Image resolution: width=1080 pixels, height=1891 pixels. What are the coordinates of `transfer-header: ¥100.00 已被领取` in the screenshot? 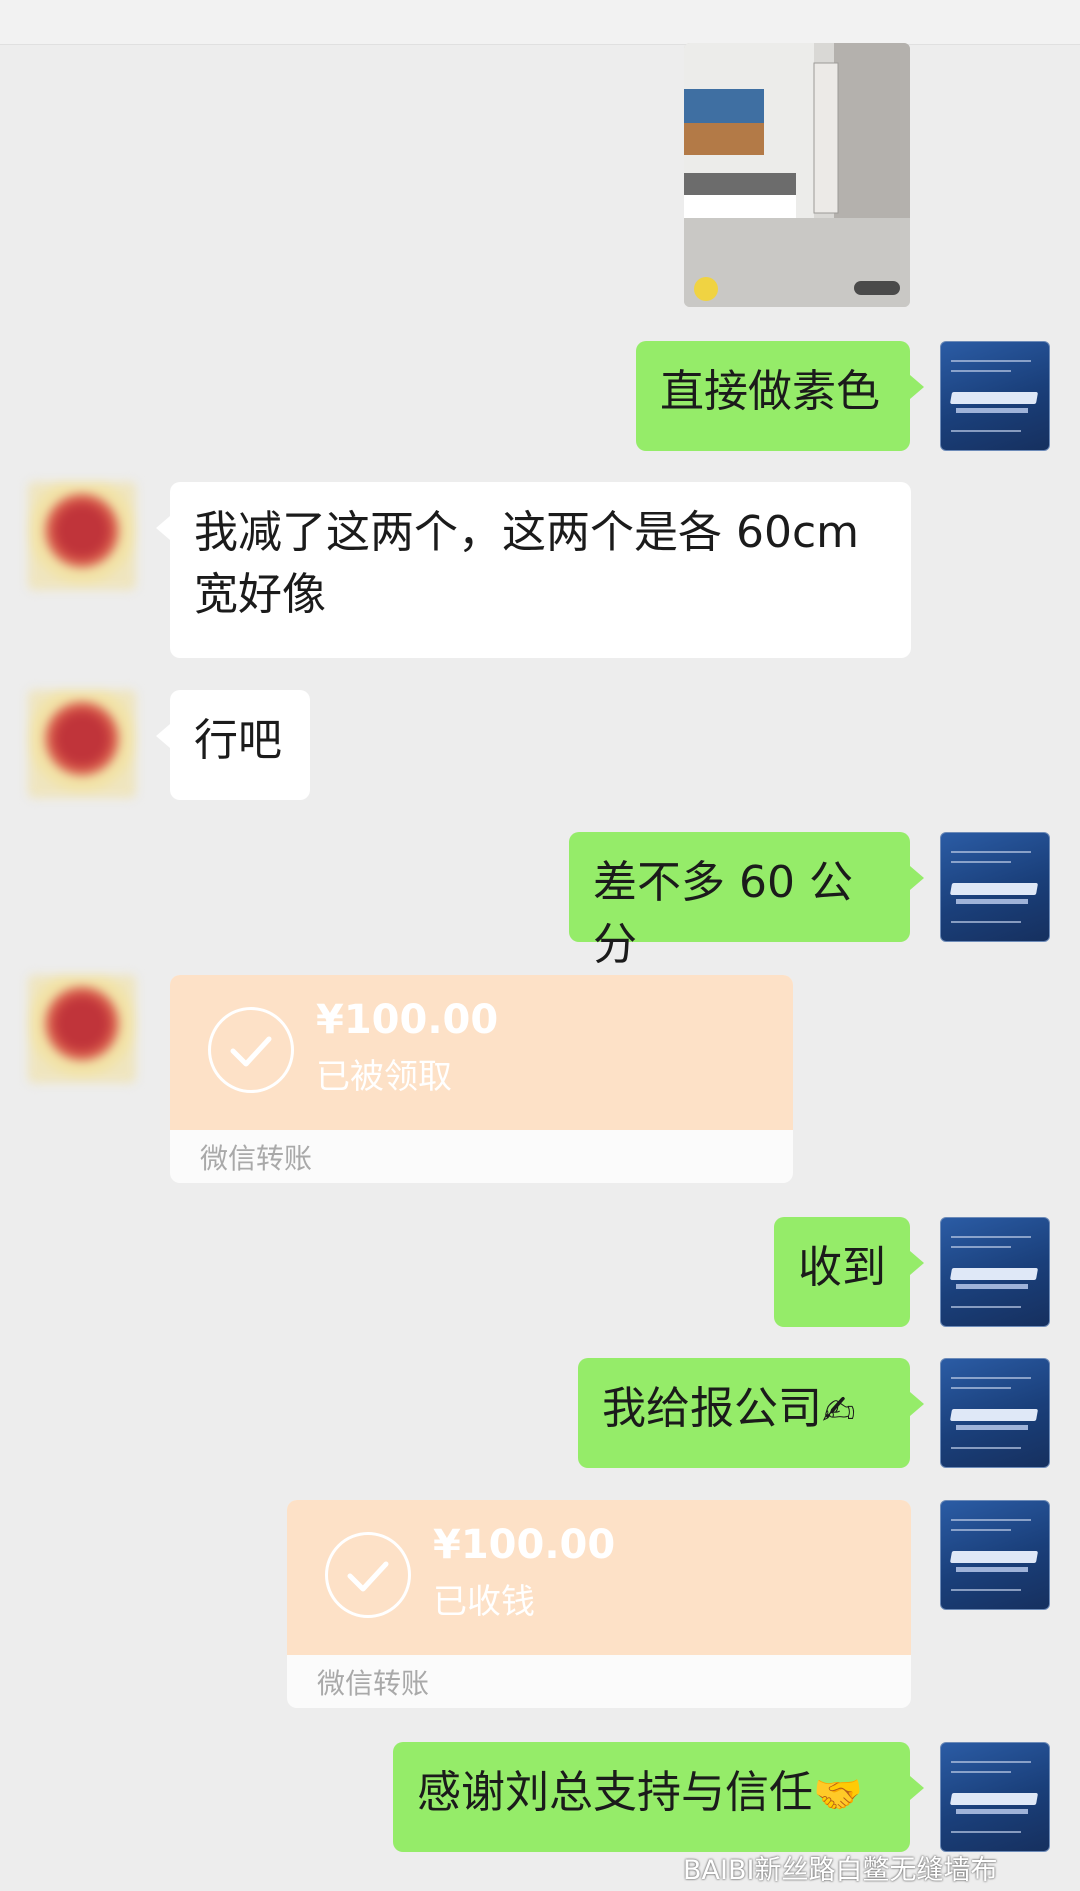 It's located at (481, 1052).